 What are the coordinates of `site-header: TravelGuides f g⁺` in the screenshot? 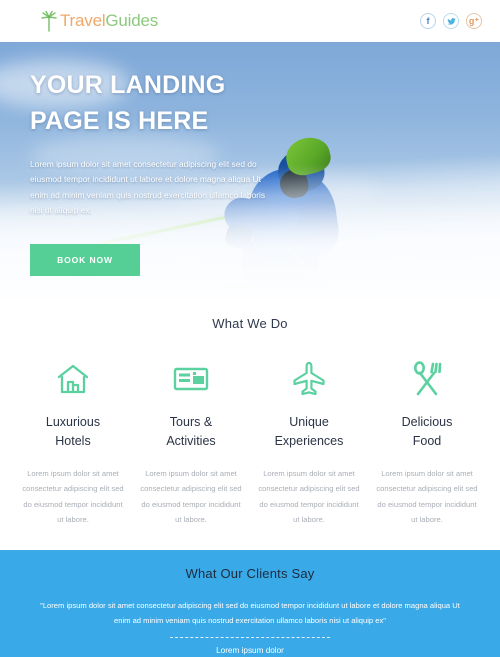 It's located at (250, 21).